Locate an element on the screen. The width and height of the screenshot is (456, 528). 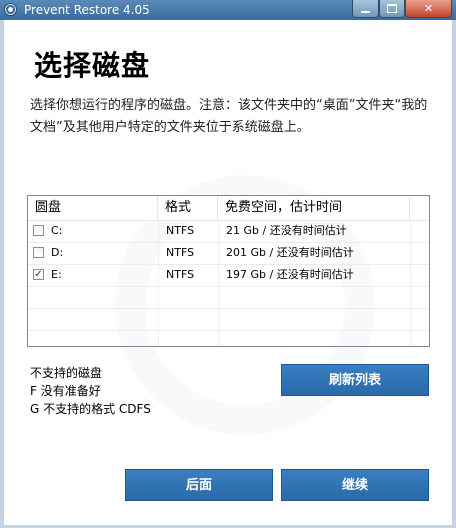
checkbox-e: ✓ is located at coordinates (38, 274).